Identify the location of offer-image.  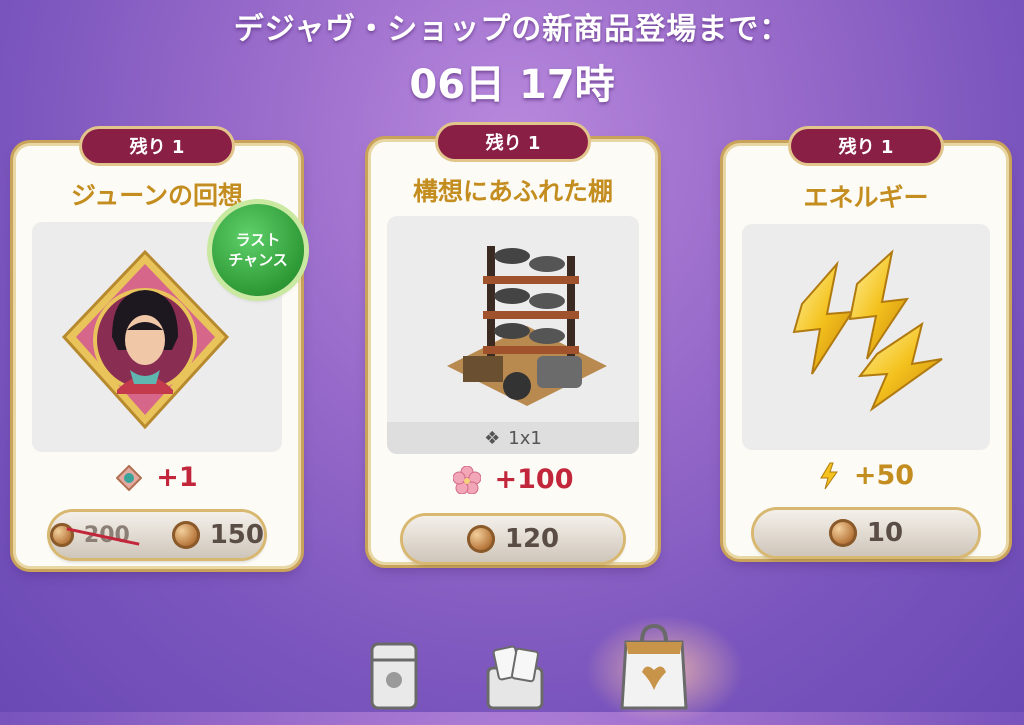
(866, 337).